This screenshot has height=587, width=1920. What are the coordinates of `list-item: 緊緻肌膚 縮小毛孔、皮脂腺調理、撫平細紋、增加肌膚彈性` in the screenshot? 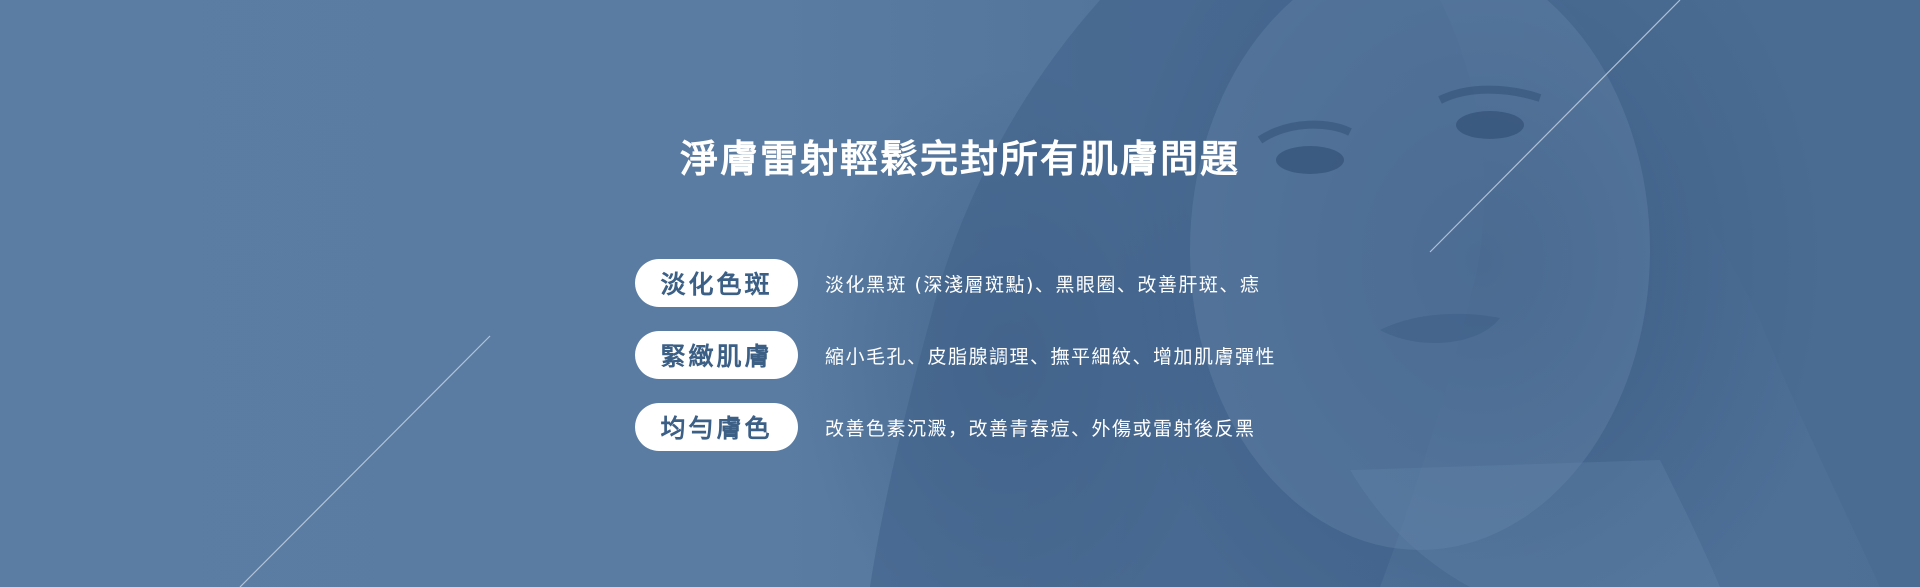 It's located at (985, 355).